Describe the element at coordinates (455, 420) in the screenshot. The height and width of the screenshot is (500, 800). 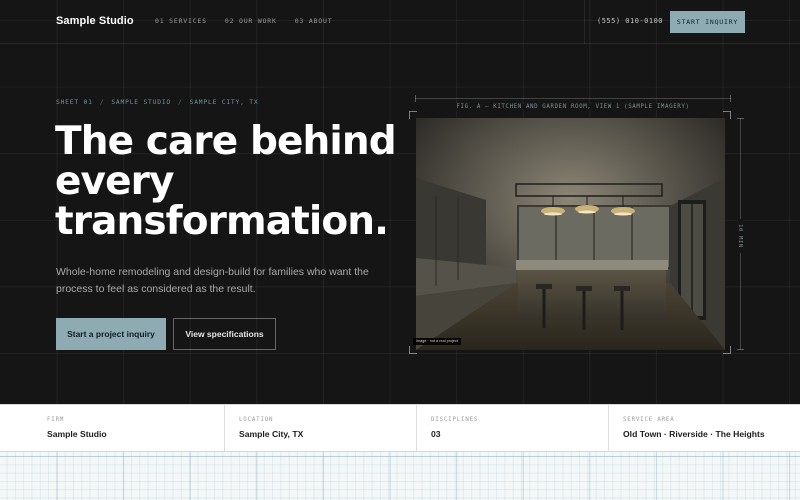
I see `fact-label: DISCIPLINES` at that location.